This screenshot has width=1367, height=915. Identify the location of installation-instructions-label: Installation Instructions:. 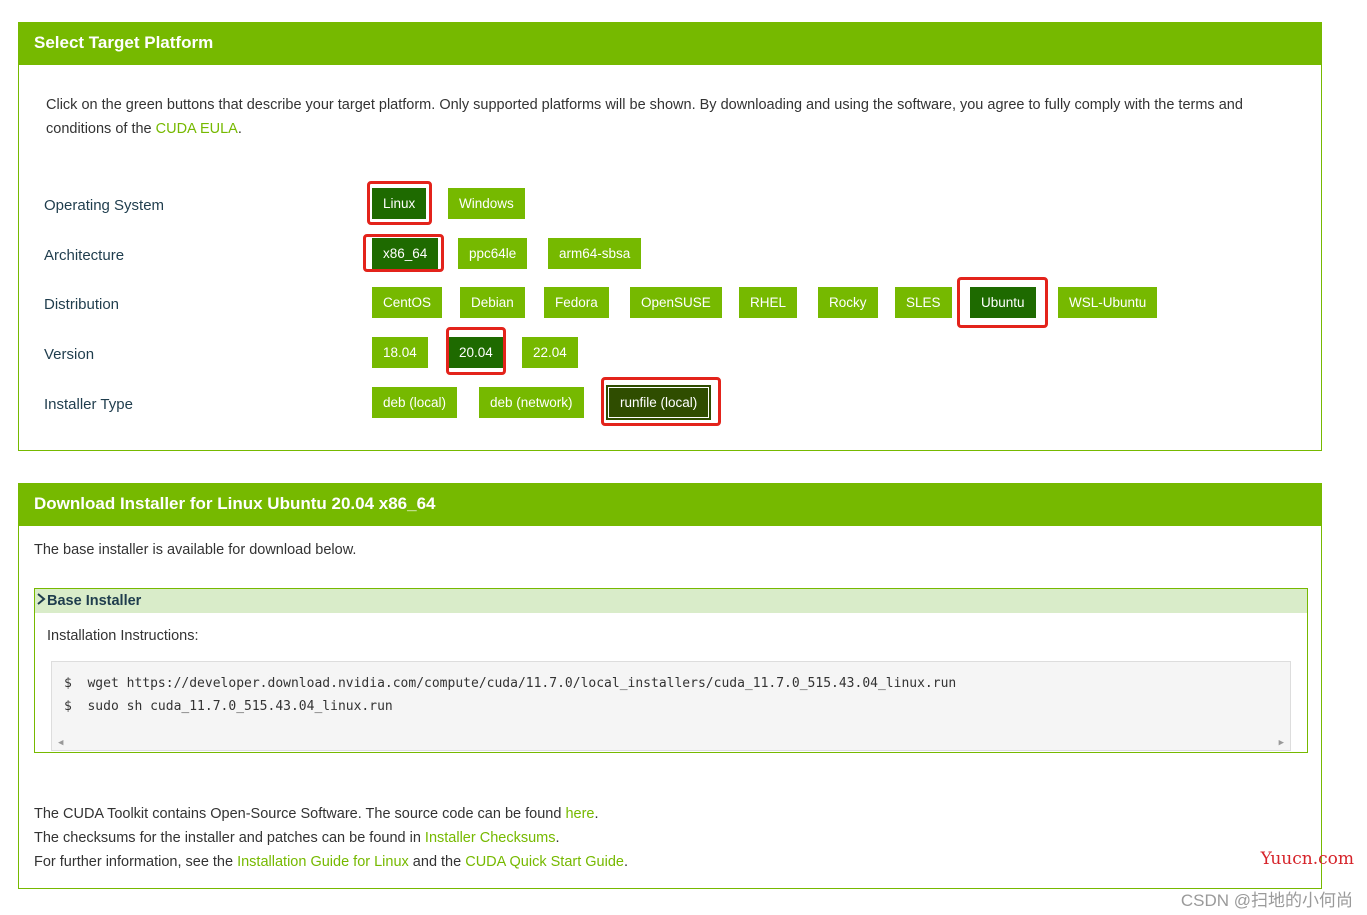
(123, 636).